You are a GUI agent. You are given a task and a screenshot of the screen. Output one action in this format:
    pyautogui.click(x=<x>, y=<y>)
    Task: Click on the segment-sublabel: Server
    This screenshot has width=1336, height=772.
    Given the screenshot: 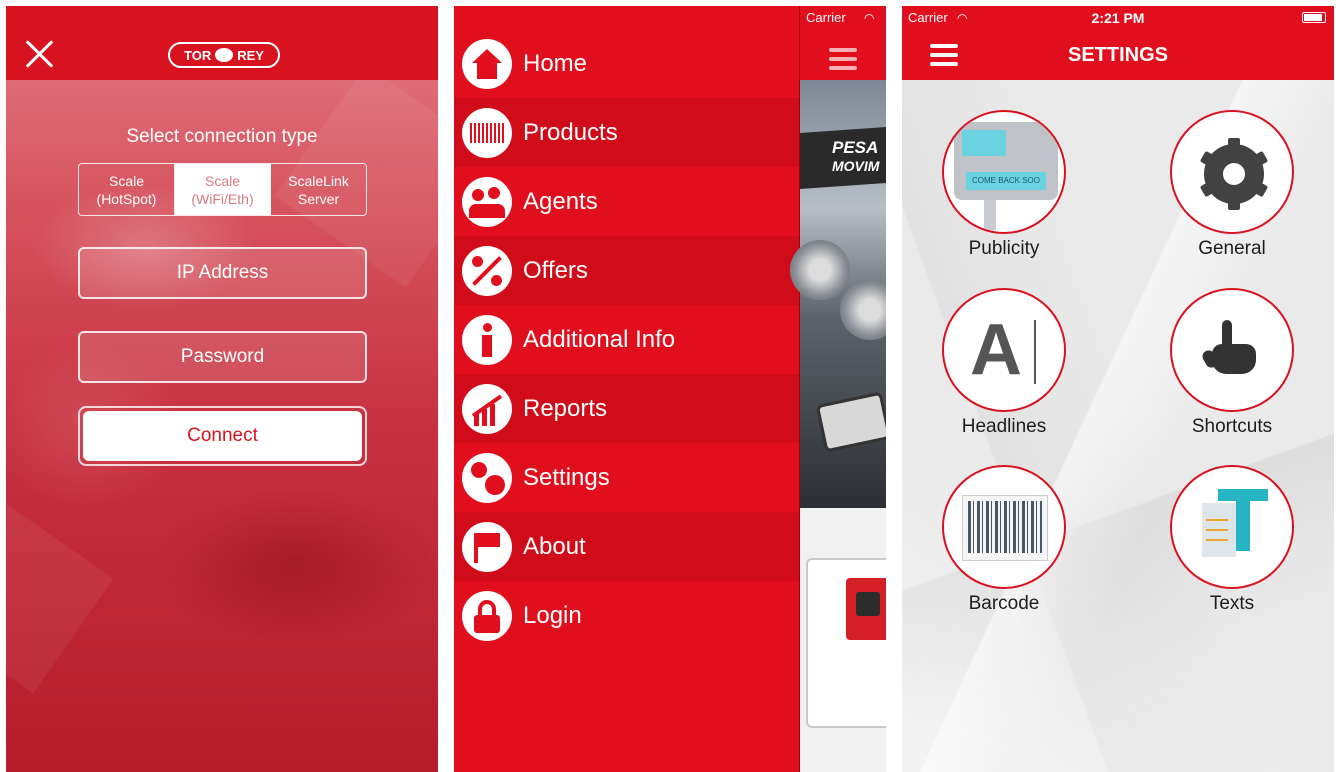 What is the action you would take?
    pyautogui.click(x=318, y=198)
    